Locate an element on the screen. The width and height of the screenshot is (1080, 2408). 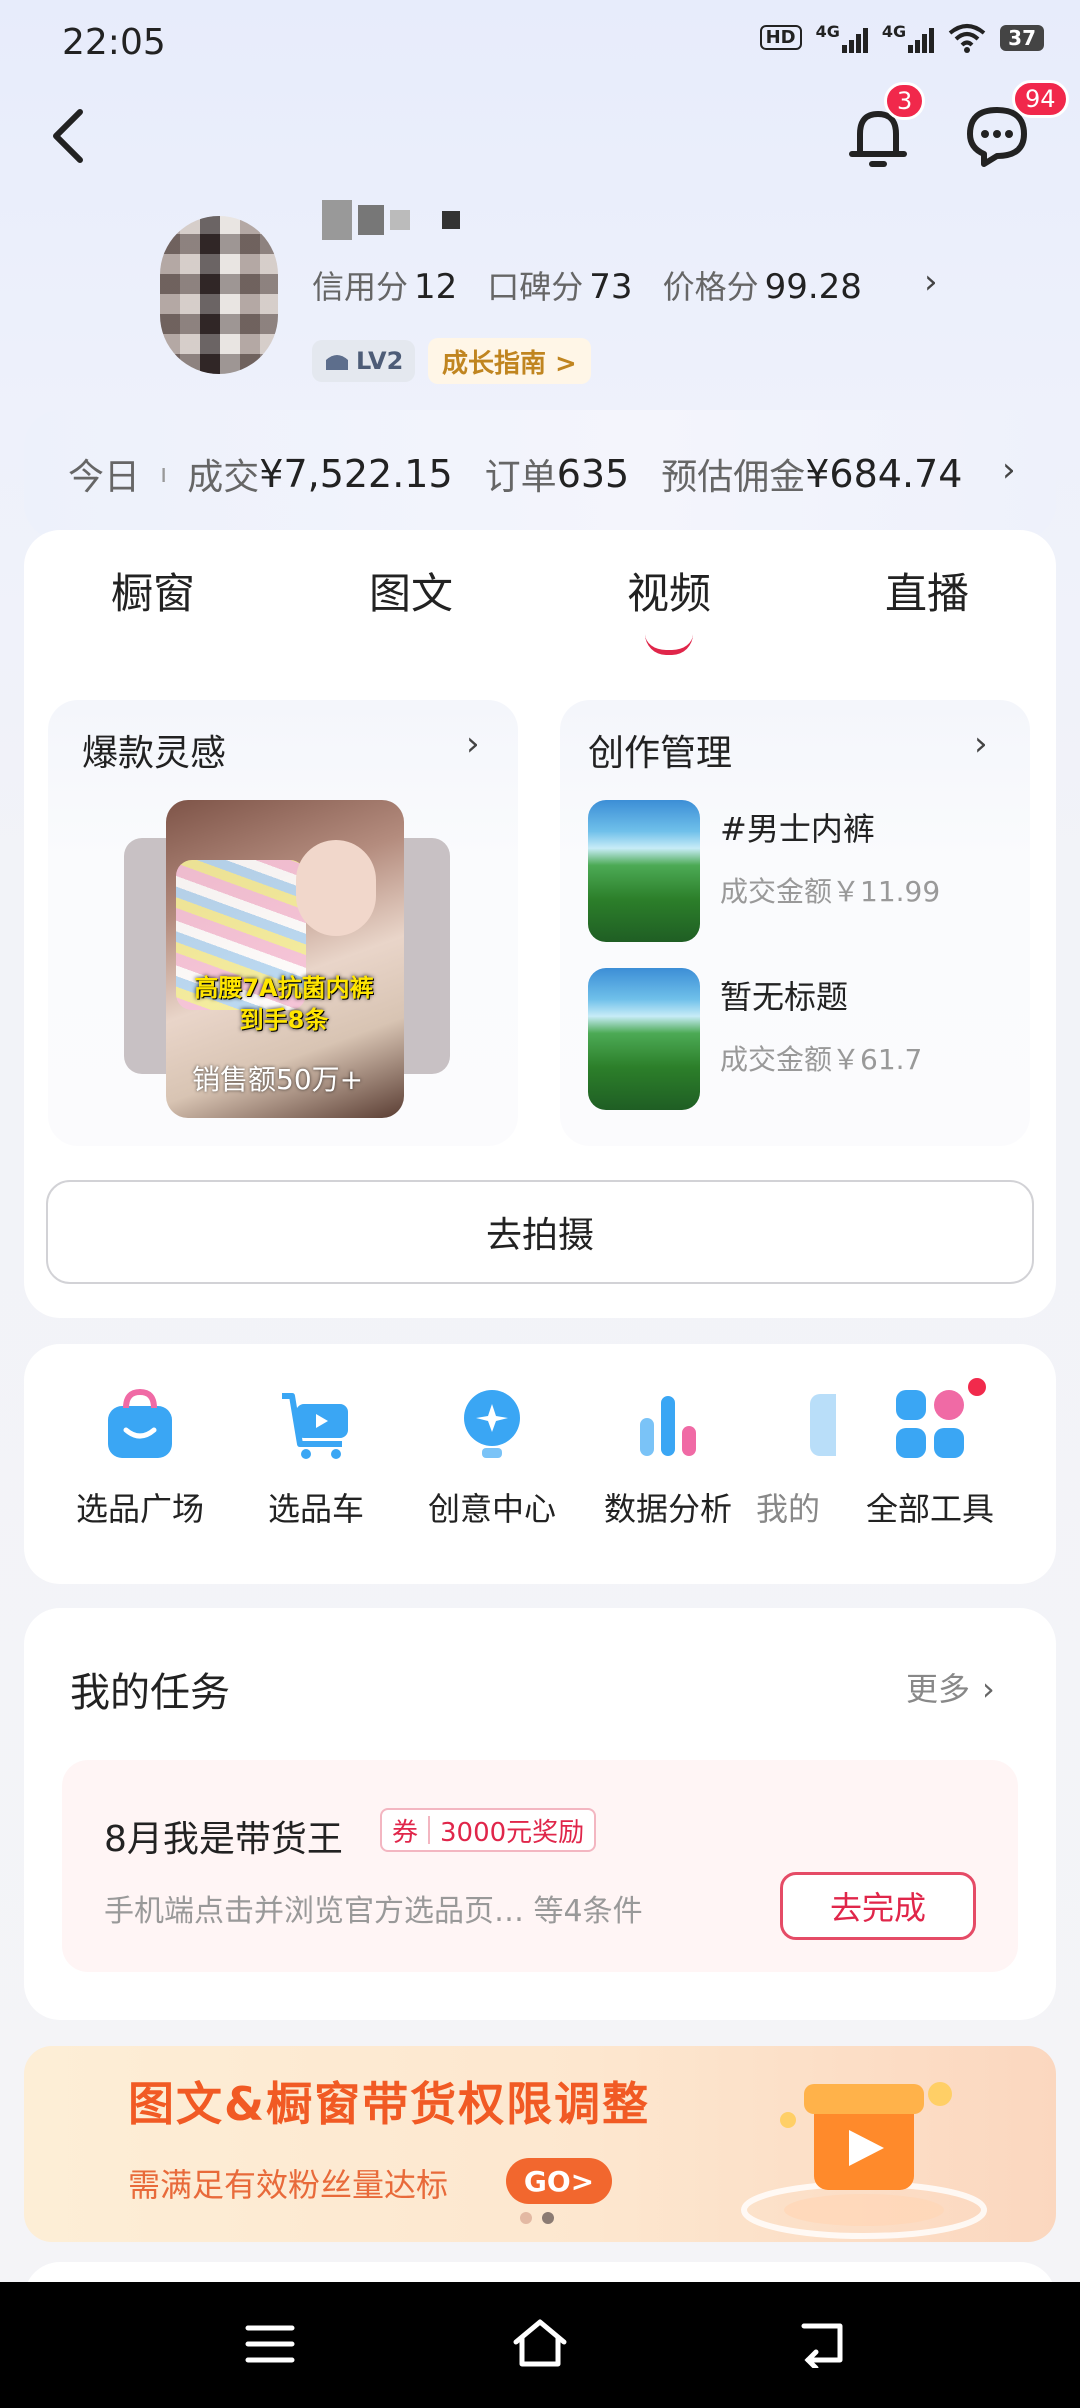
avatar is located at coordinates (219, 295).